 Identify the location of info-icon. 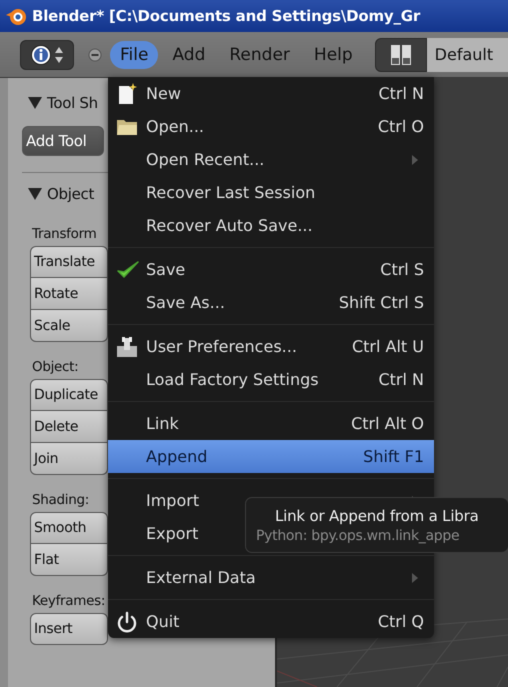
(41, 55).